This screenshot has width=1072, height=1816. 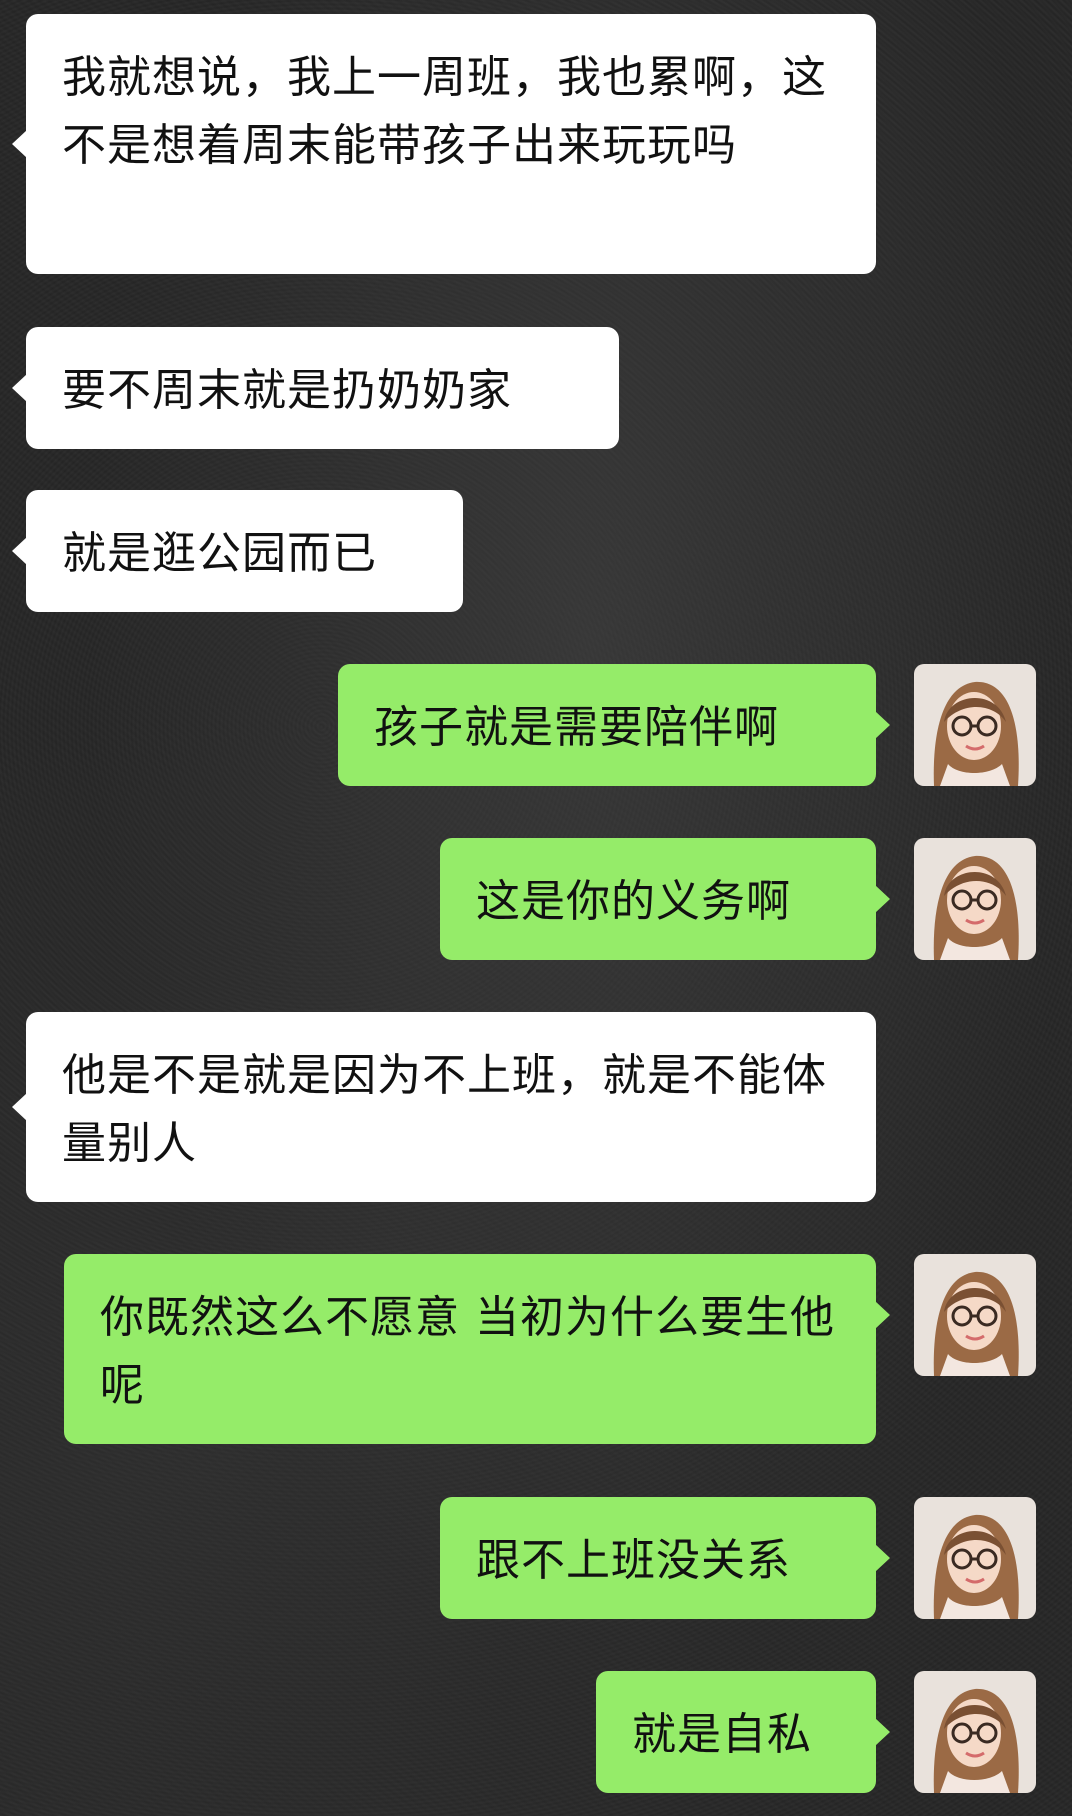 I want to click on message-bubble-outgoing: 你既然这么不愿意 当初为什么要生他呢, so click(x=477, y=1349).